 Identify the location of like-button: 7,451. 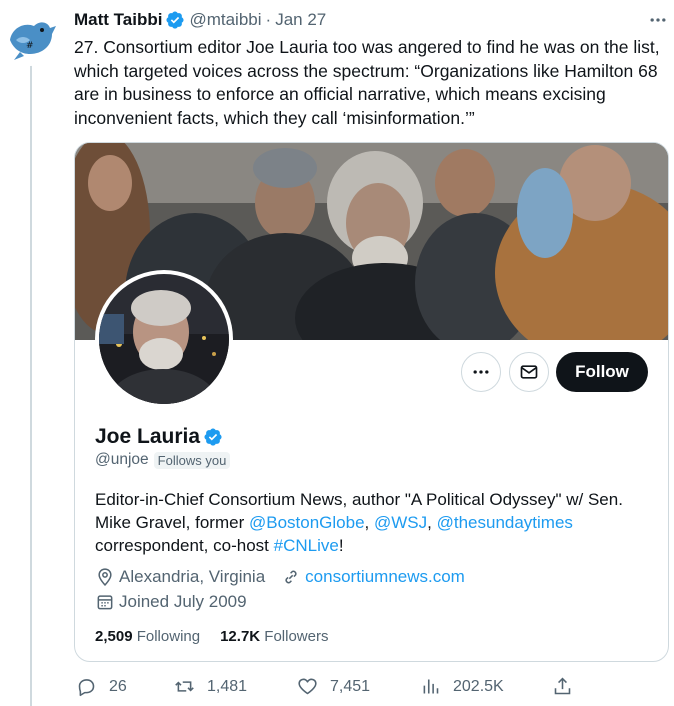
(333, 686).